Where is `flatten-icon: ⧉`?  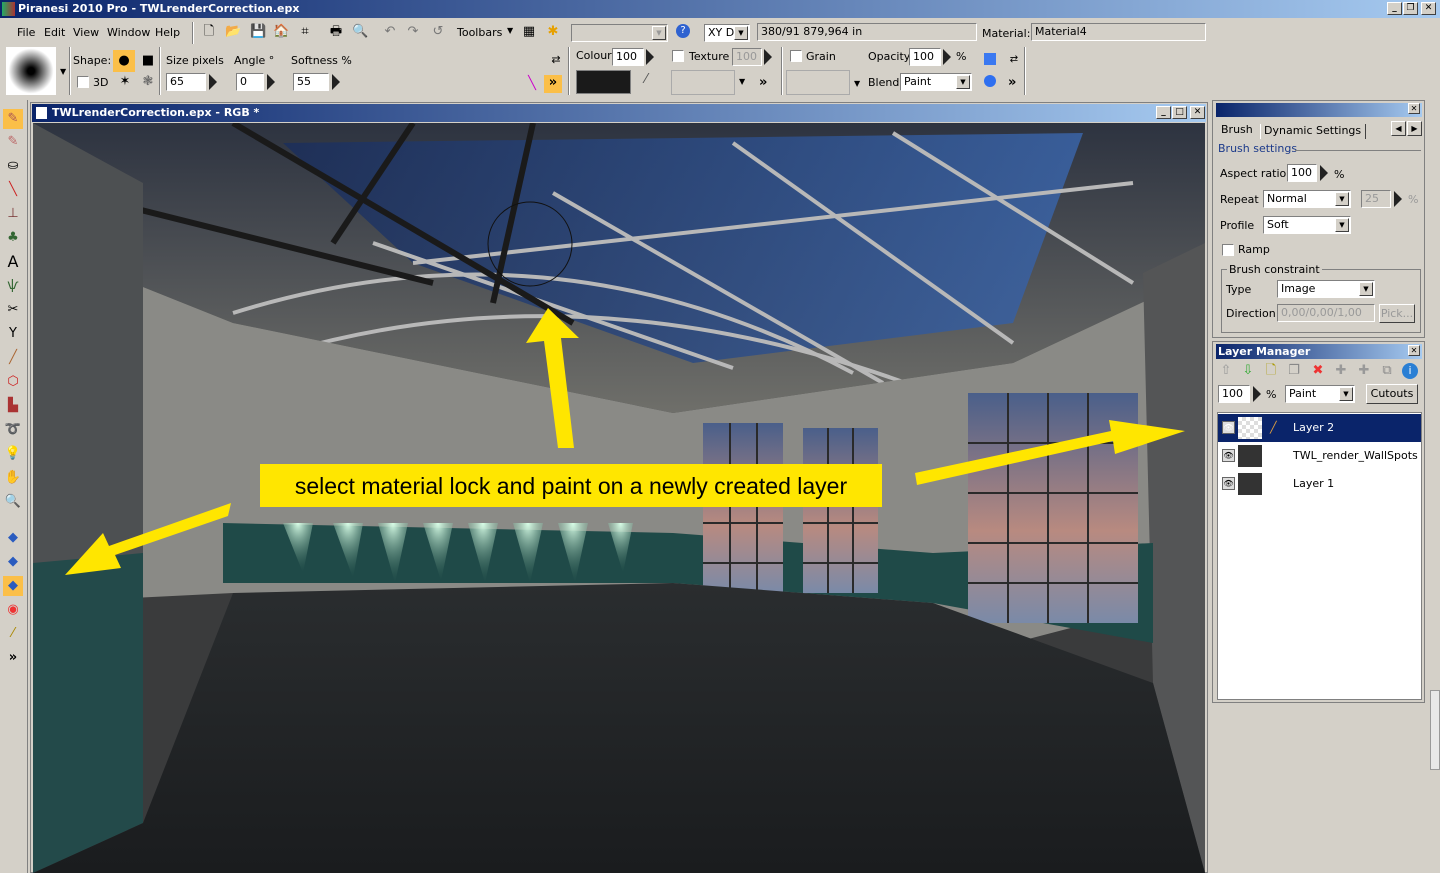 flatten-icon: ⧉ is located at coordinates (1387, 371).